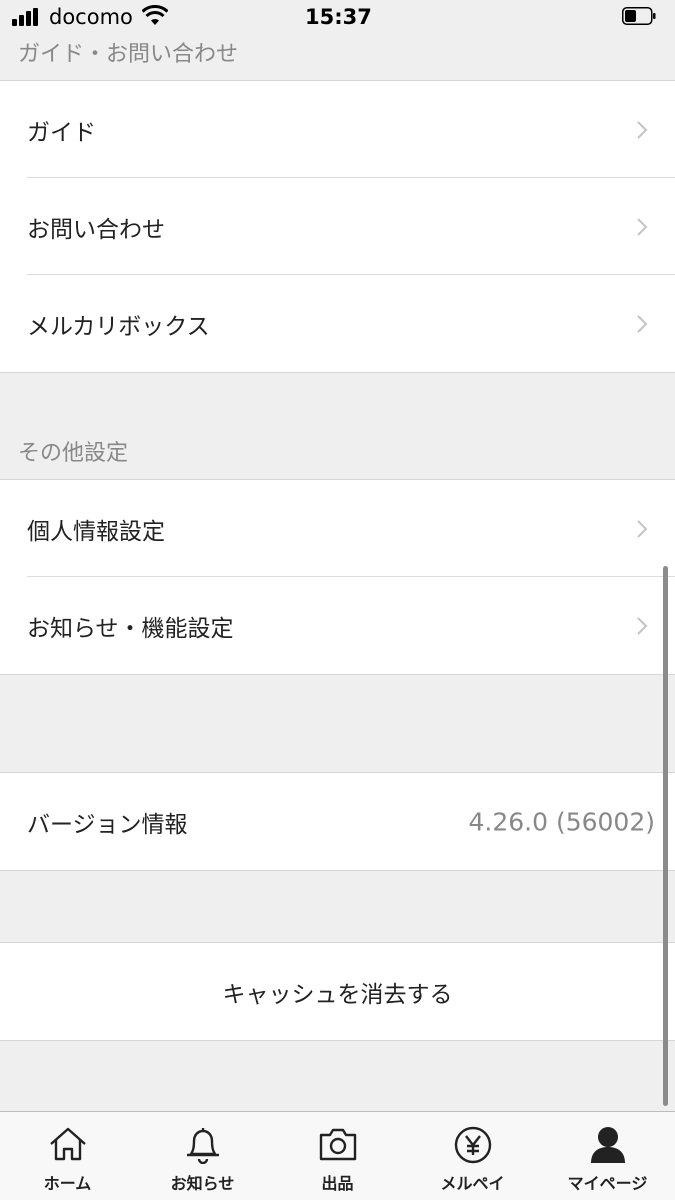 Image resolution: width=675 pixels, height=1200 pixels. I want to click on version-value: 4.26.0 (56002), so click(562, 821).